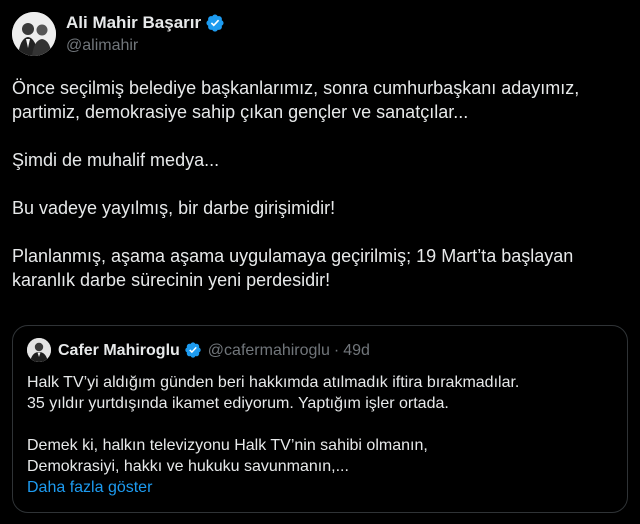  Describe the element at coordinates (322, 487) in the screenshot. I see `show-more-link: Daha fazla göster` at that location.